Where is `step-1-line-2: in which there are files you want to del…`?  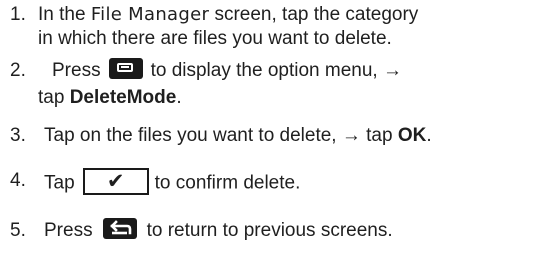 step-1-line-2: in which there are files you want to del… is located at coordinates (215, 39).